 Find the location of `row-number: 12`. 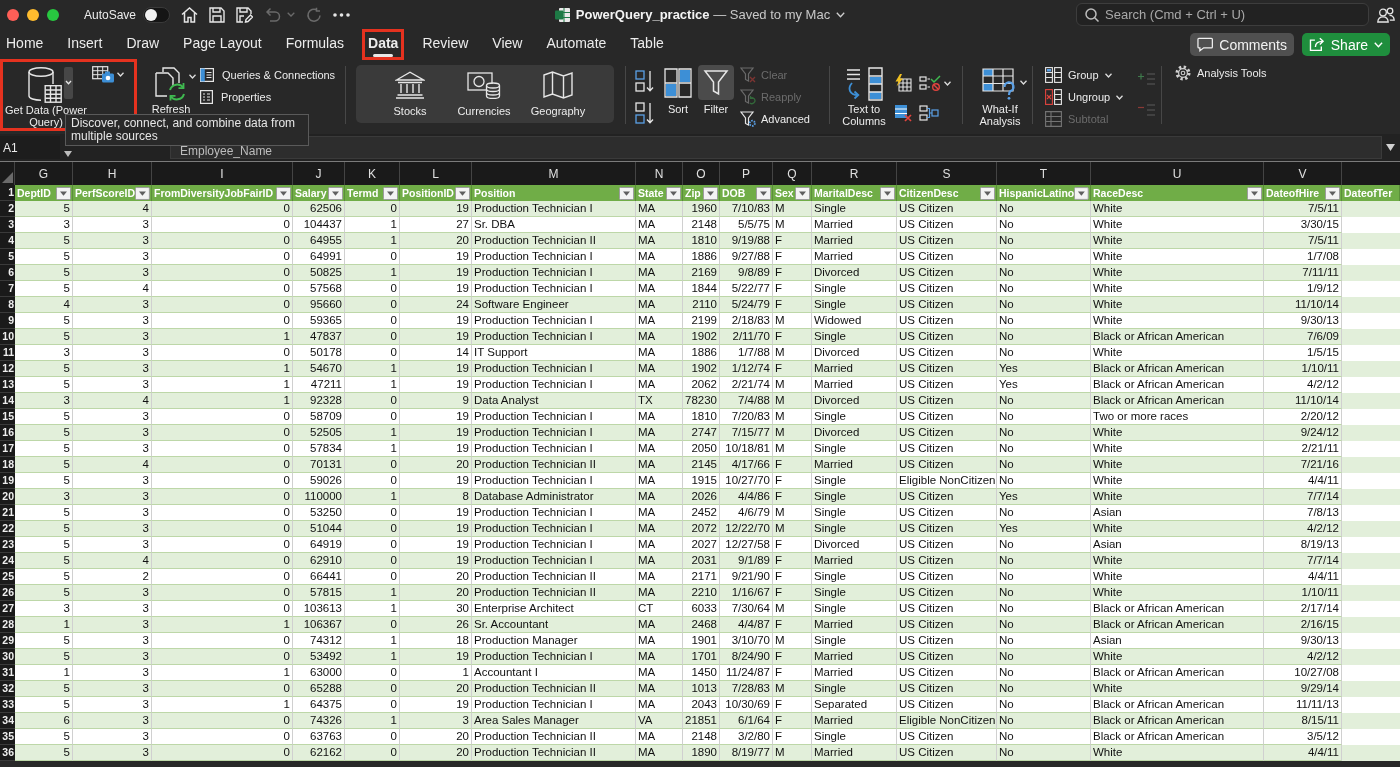

row-number: 12 is located at coordinates (7, 369).